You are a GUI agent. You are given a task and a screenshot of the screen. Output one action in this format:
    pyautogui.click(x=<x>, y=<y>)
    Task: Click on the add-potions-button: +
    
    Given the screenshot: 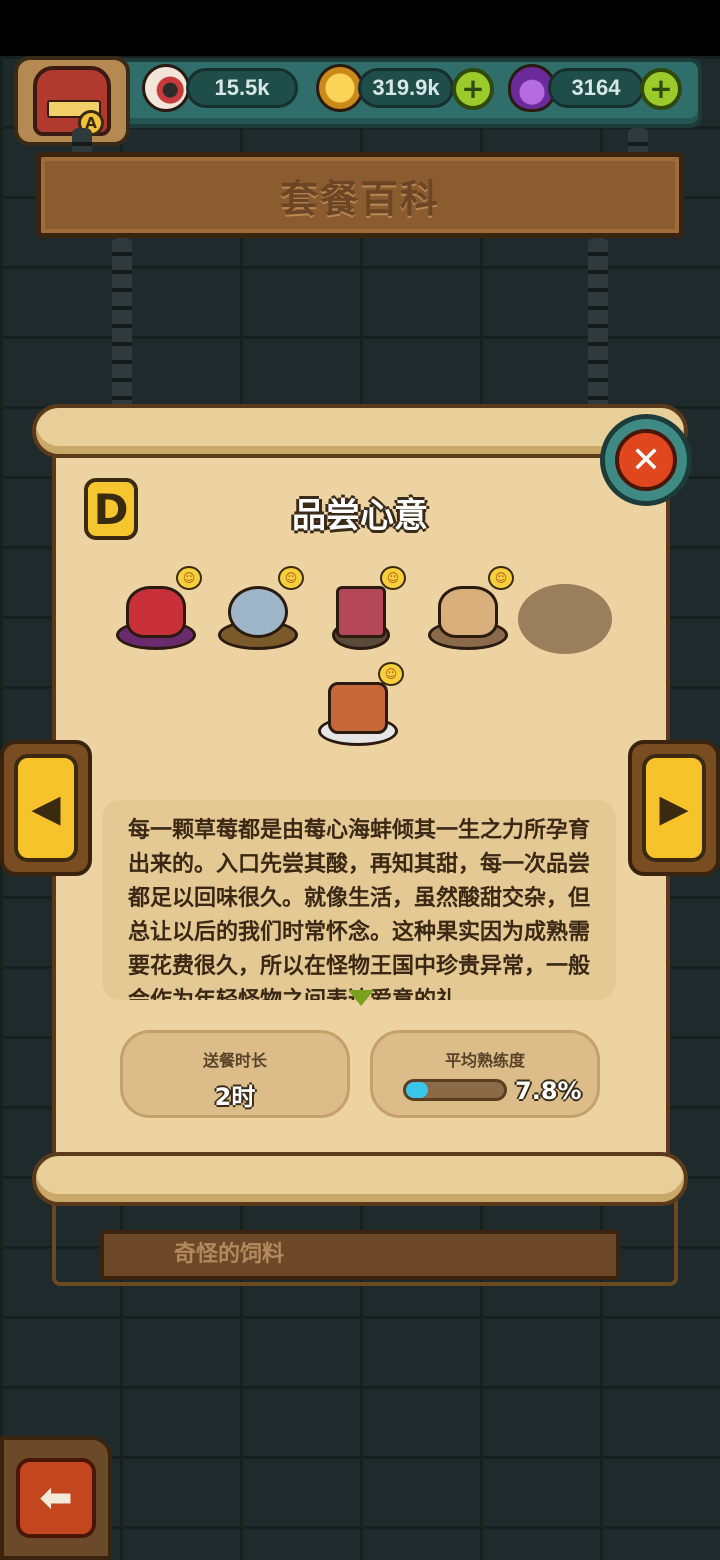 What is the action you would take?
    pyautogui.click(x=661, y=89)
    